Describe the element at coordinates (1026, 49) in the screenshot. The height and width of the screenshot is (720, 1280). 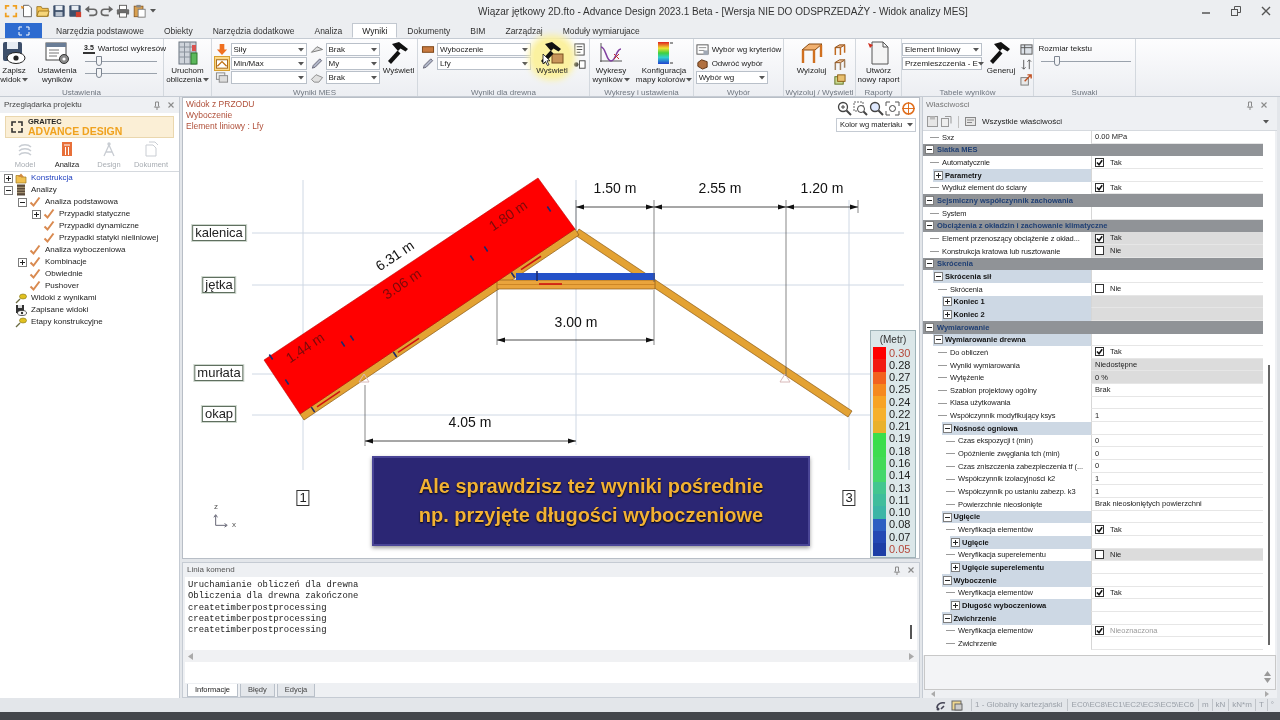
I see `table-icon` at that location.